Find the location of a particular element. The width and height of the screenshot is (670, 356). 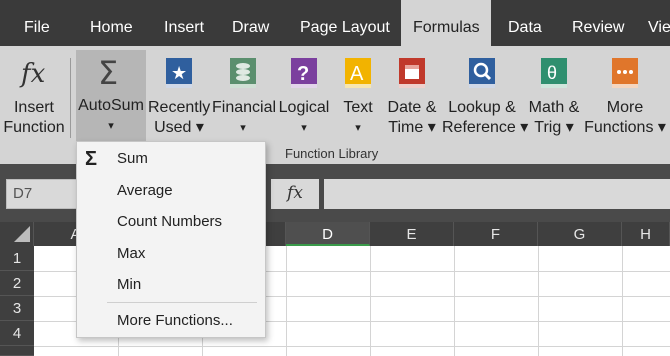

autosum-dropdown-arrow: ▾ is located at coordinates (111, 126).